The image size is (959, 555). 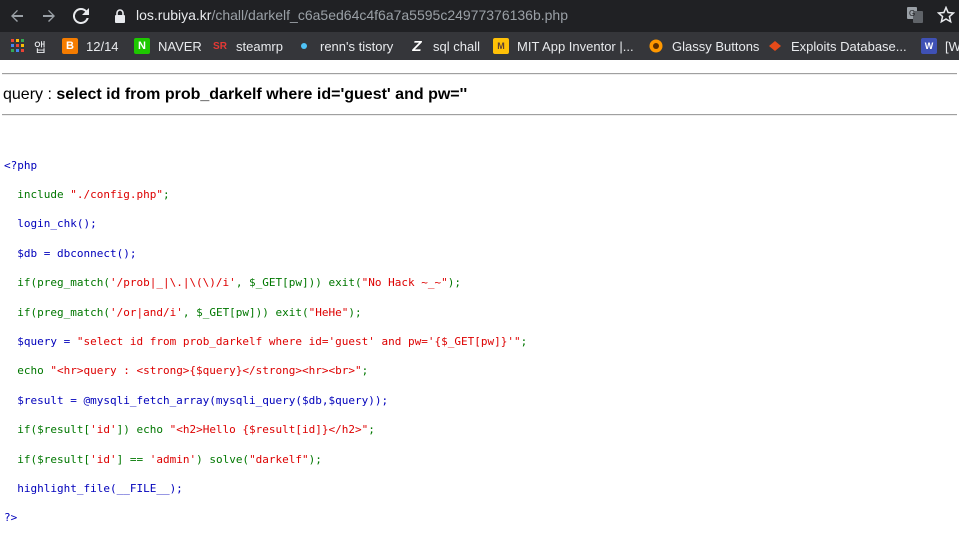 I want to click on bookmark-blogger: B 12/14, so click(x=90, y=46).